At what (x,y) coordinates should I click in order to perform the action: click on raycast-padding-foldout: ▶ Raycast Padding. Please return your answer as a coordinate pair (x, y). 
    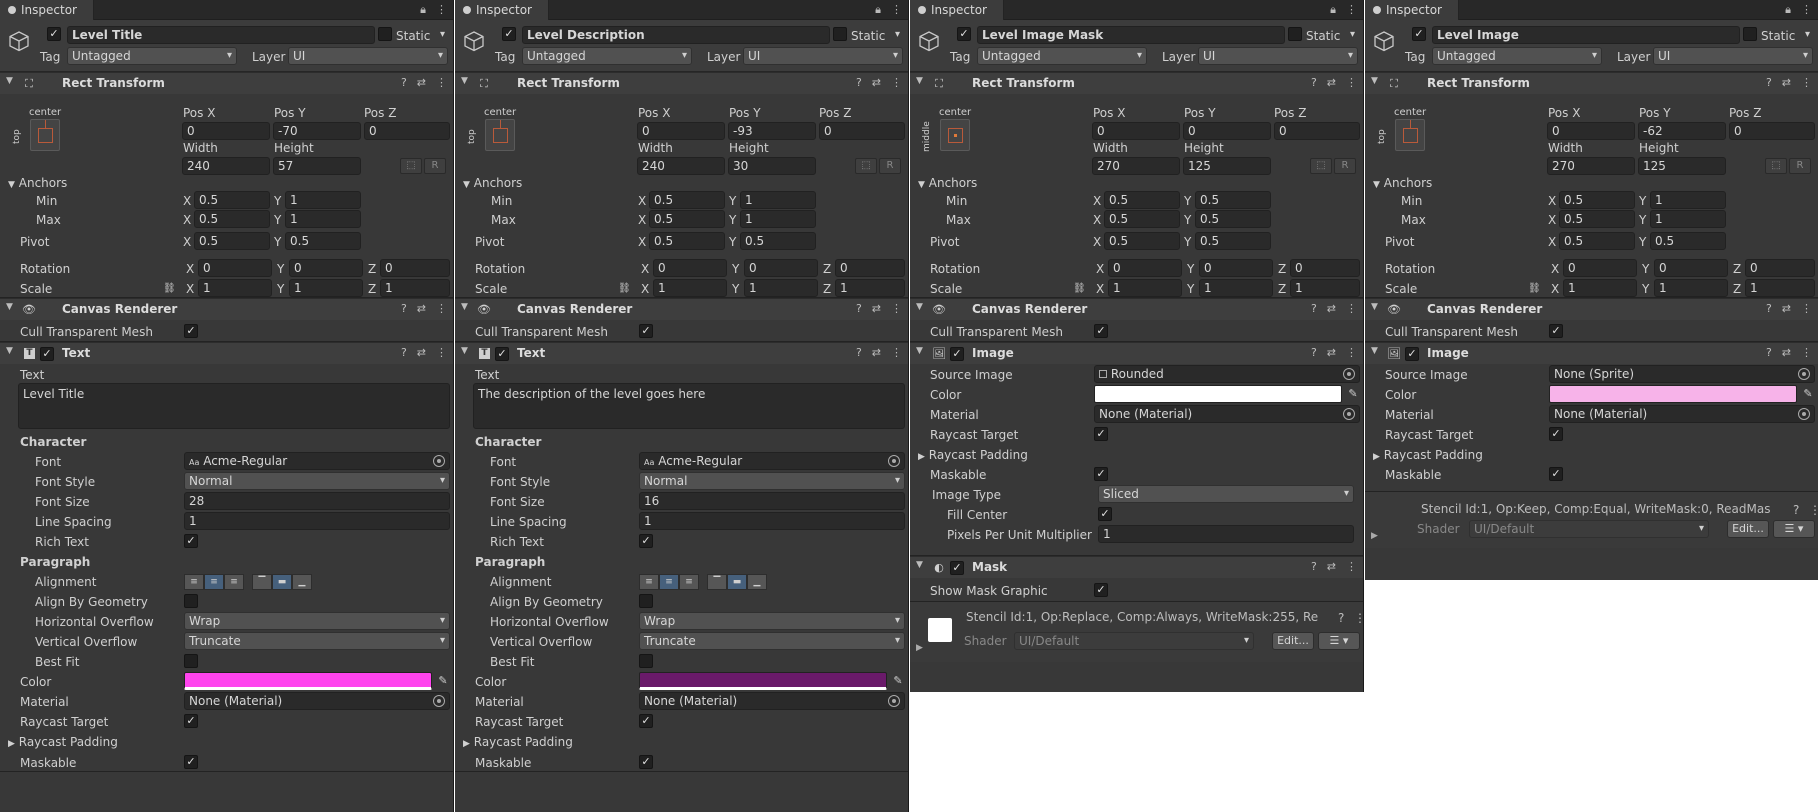
    Looking at the image, I should click on (63, 743).